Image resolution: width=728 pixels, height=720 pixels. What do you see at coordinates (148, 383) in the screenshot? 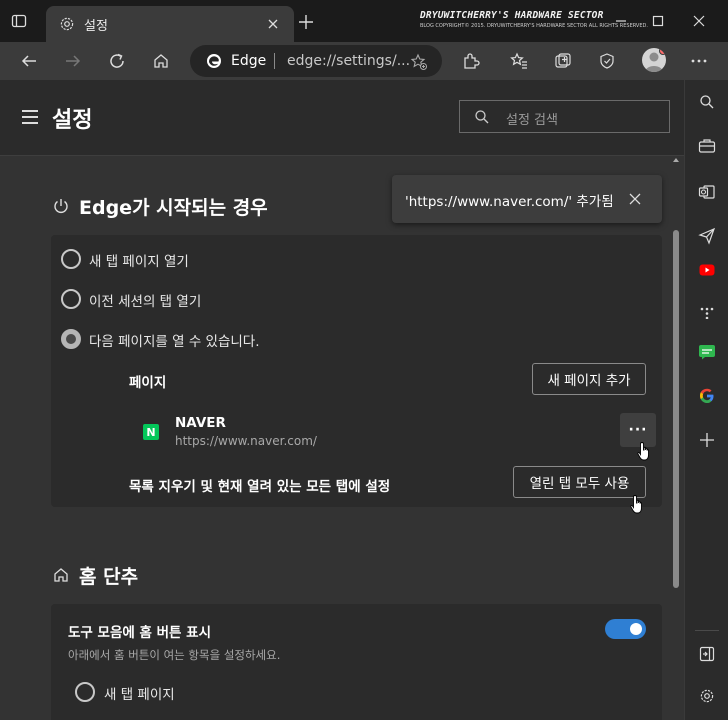
I see `pages-label: 페이지` at bounding box center [148, 383].